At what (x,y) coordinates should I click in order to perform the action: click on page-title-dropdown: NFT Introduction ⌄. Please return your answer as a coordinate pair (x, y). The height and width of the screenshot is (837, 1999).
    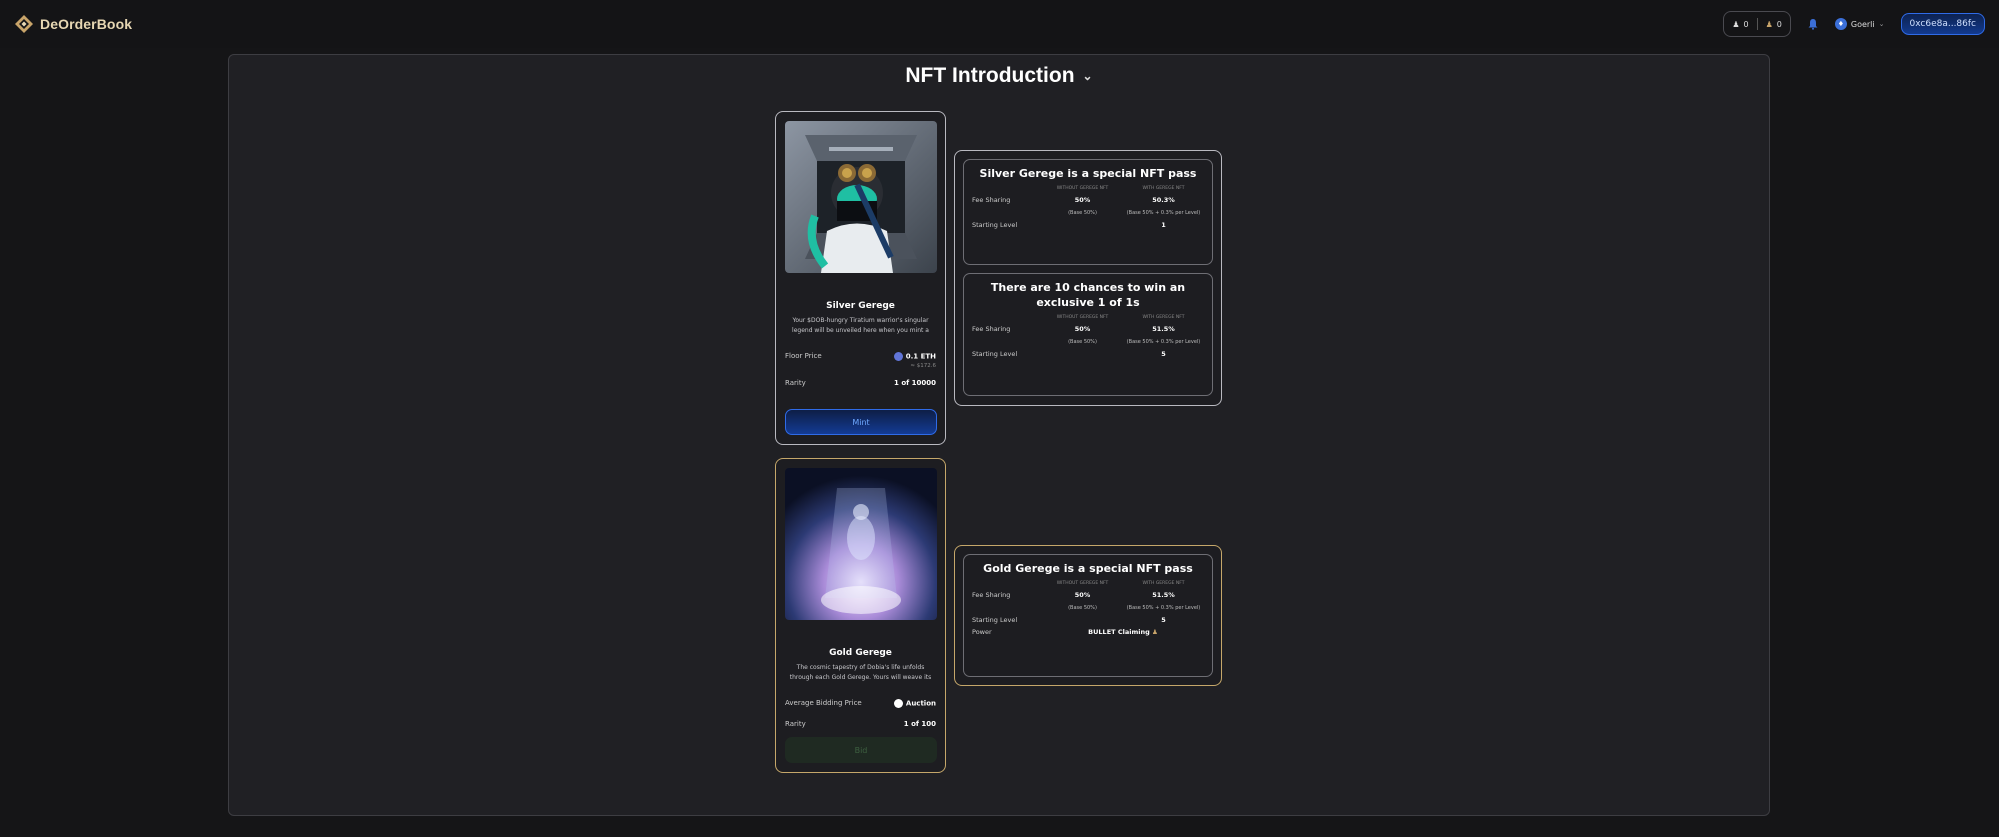
    Looking at the image, I should click on (999, 76).